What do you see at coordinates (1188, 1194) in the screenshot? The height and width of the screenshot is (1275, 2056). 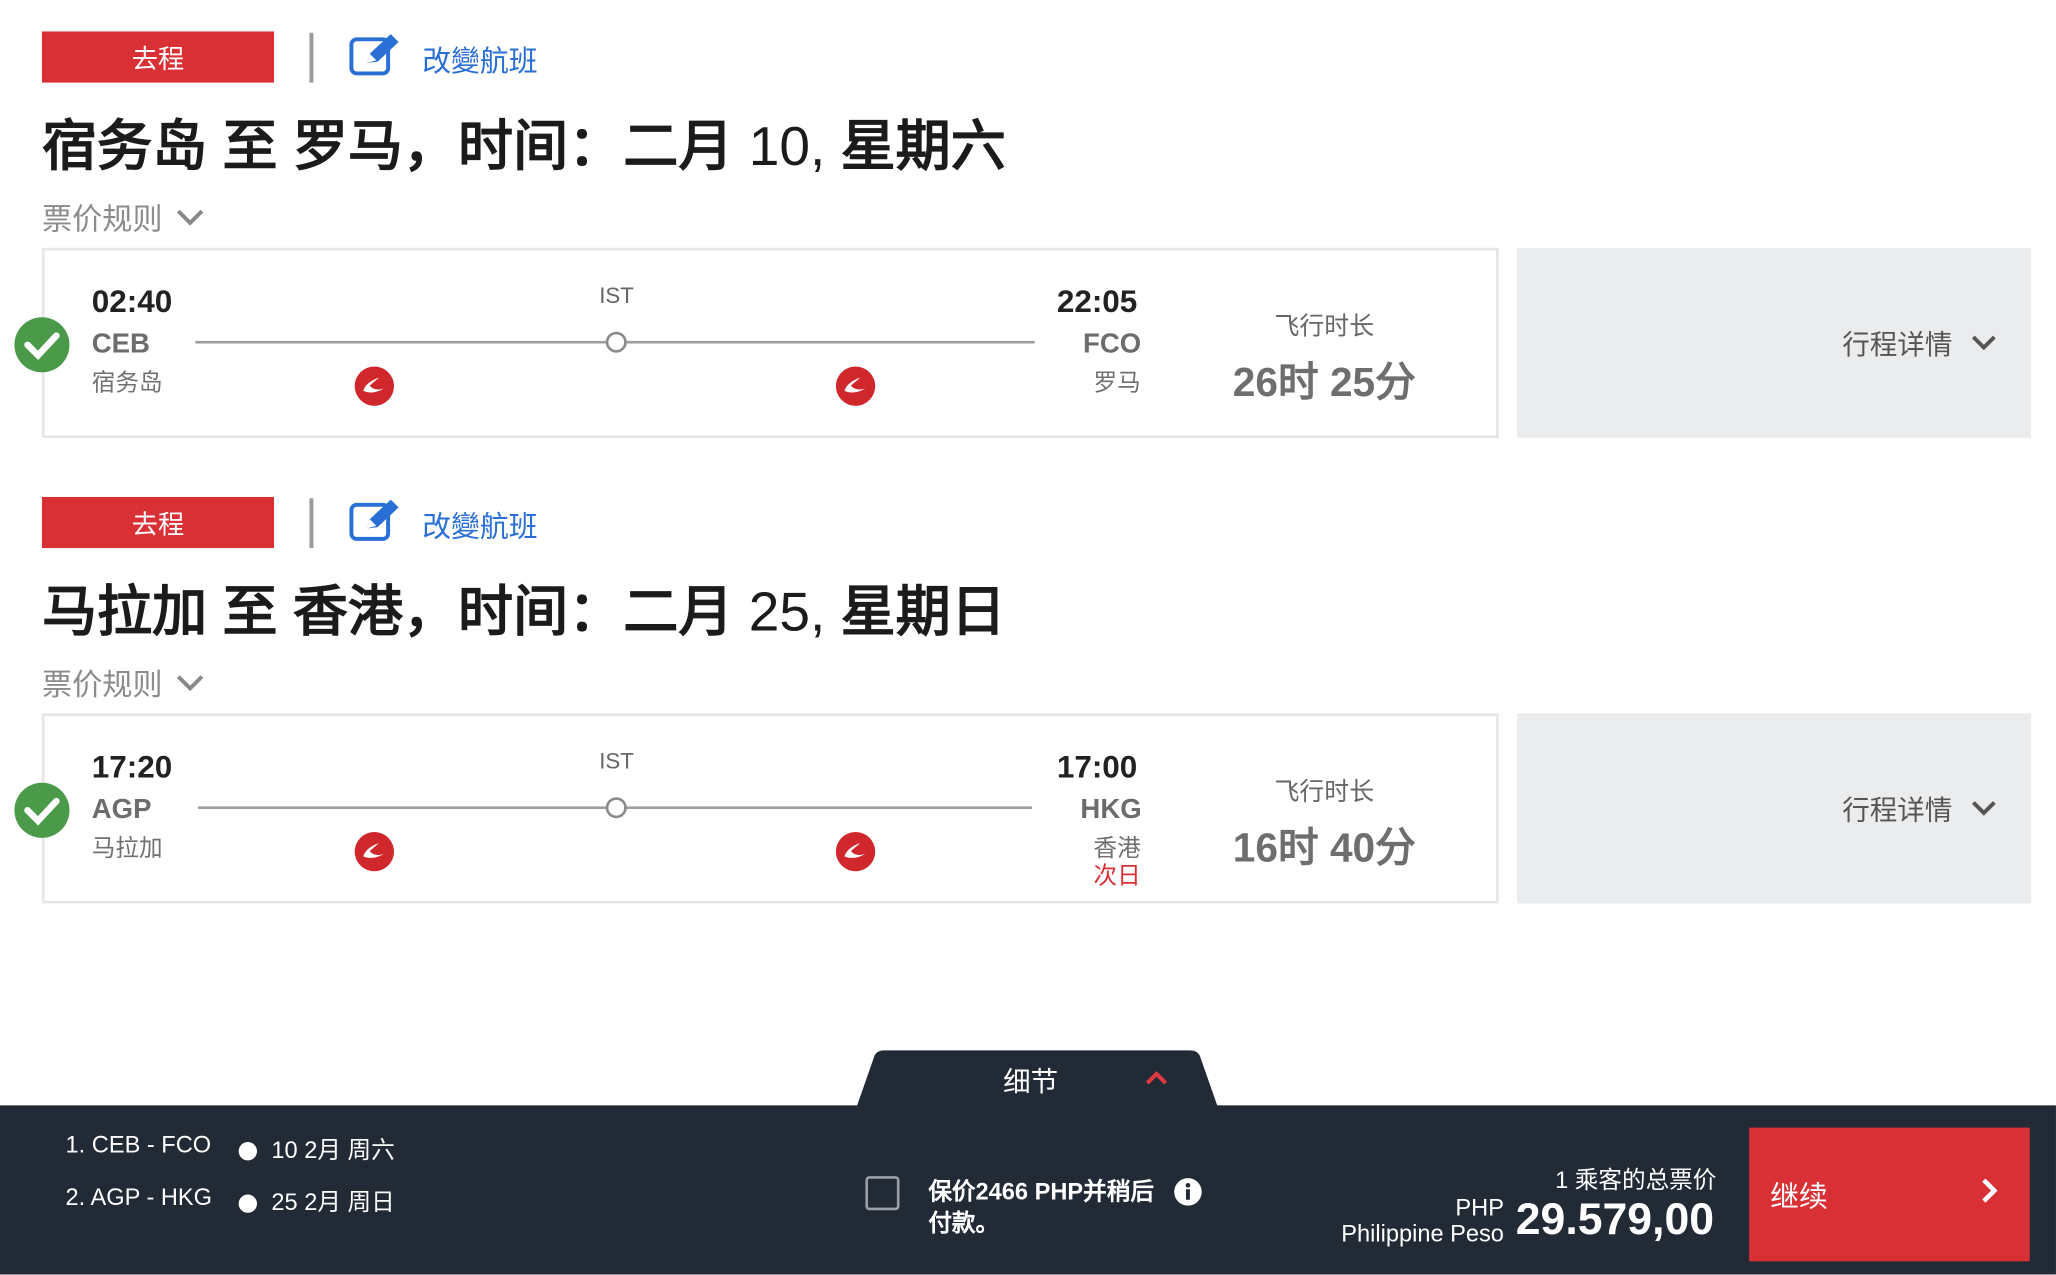 I see `info-icon` at bounding box center [1188, 1194].